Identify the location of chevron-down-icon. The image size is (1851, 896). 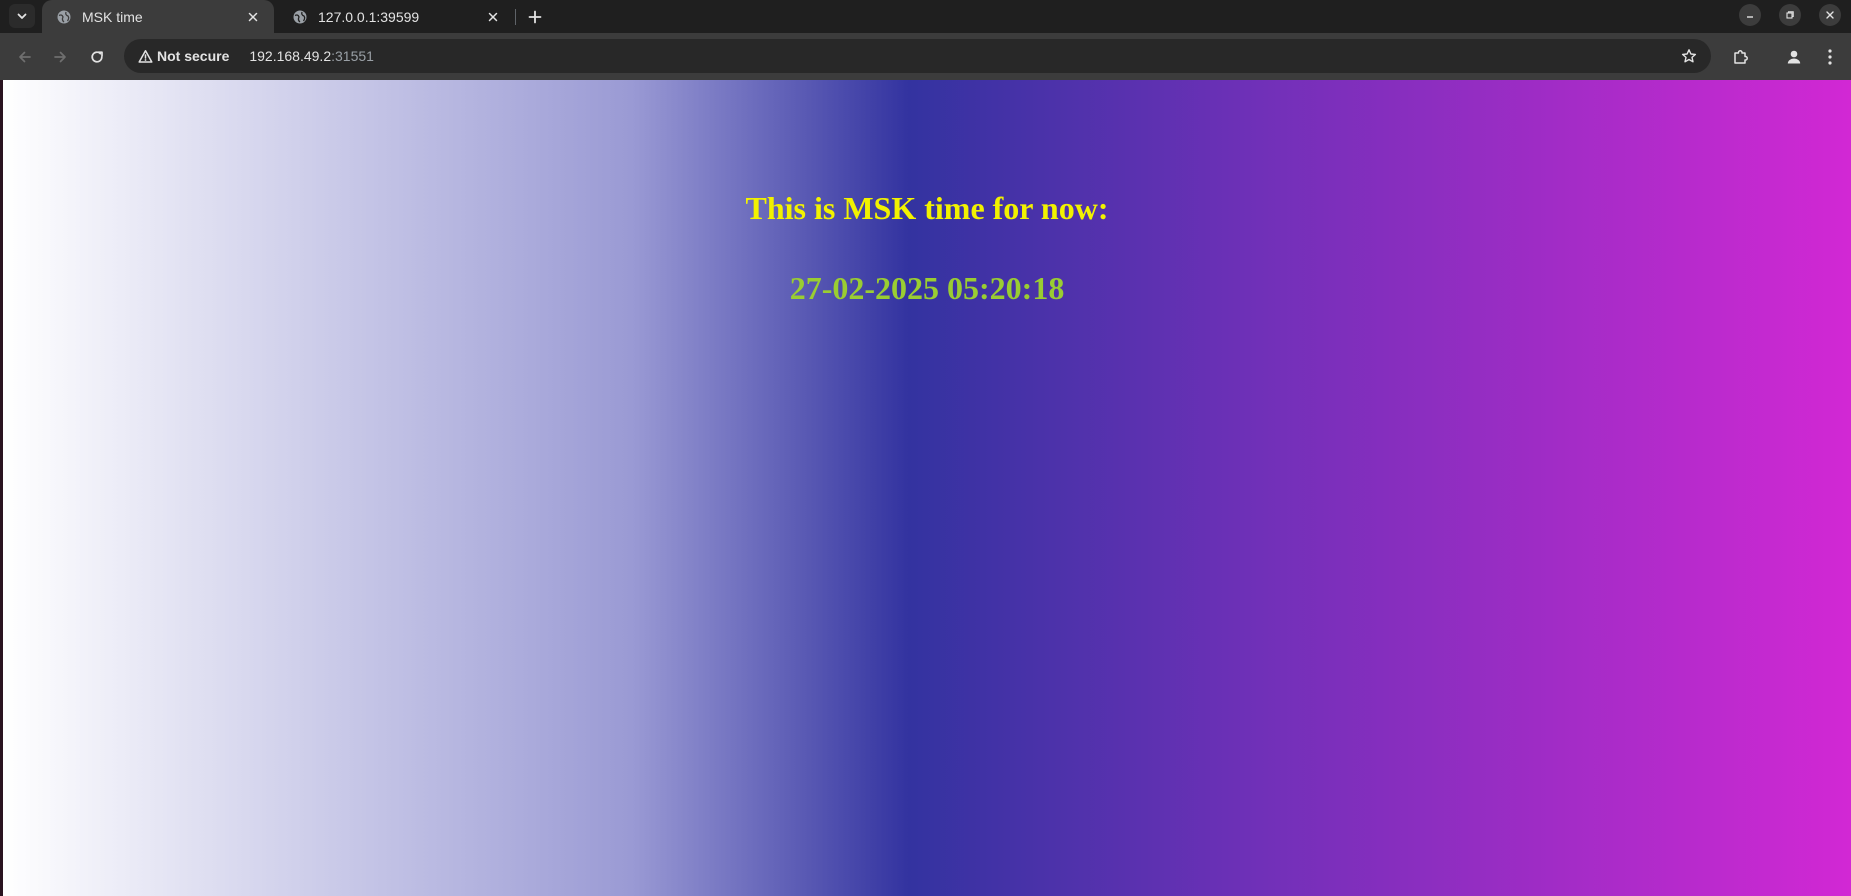
(22, 16).